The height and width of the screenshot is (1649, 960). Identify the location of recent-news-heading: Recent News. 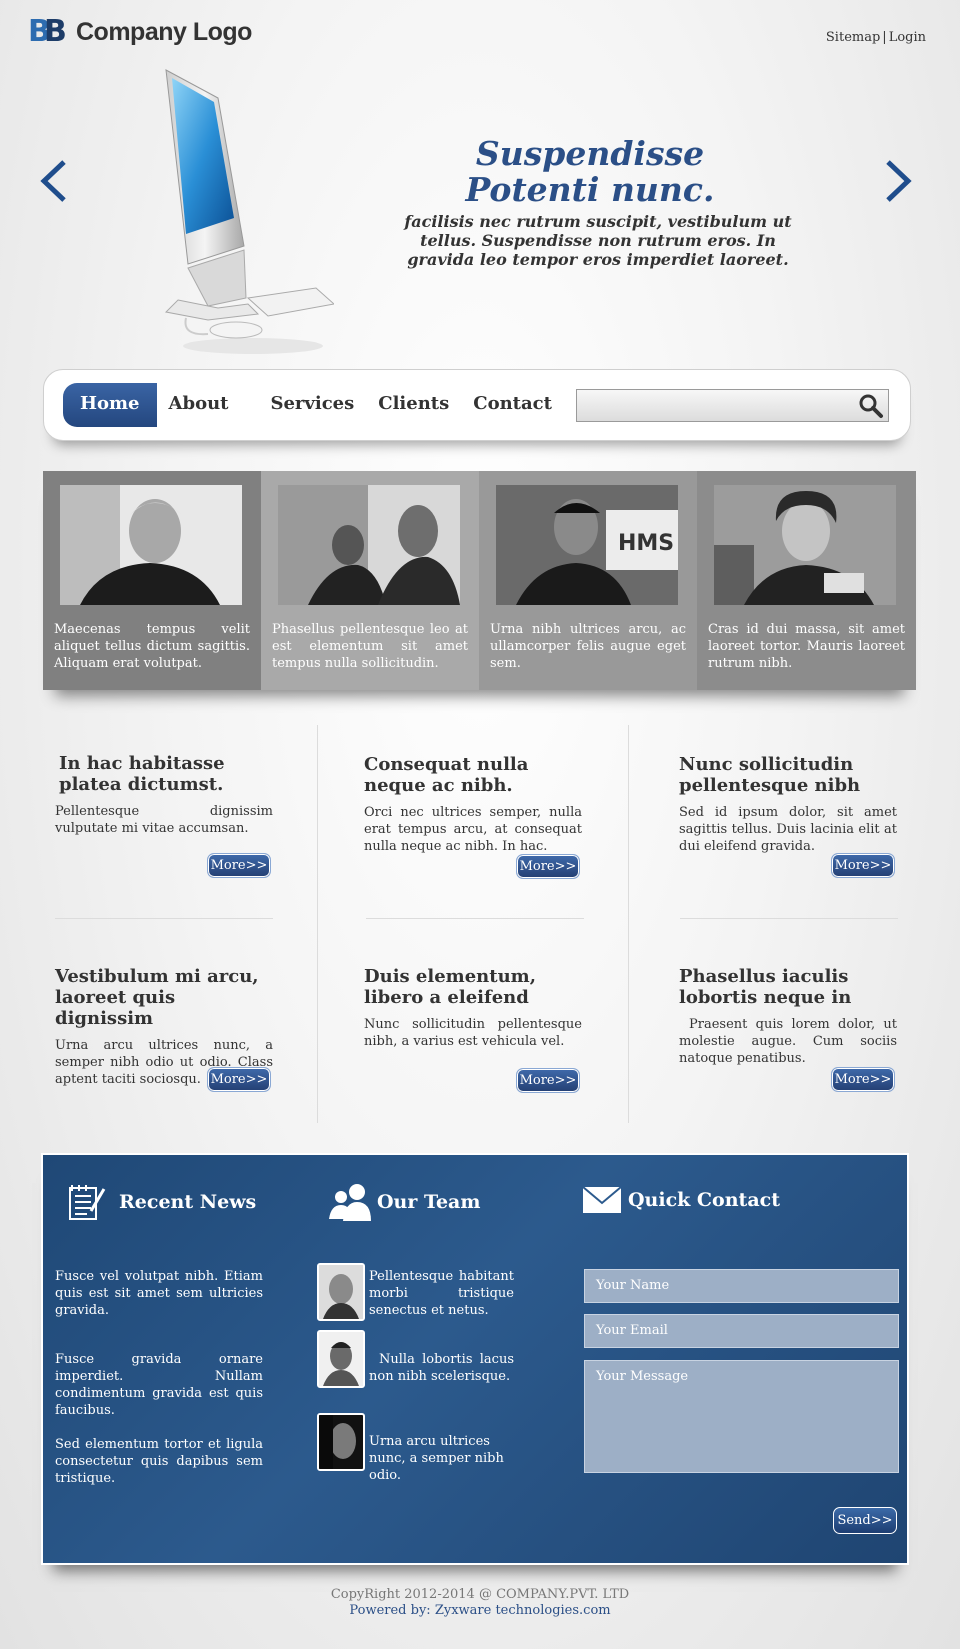
(161, 1202).